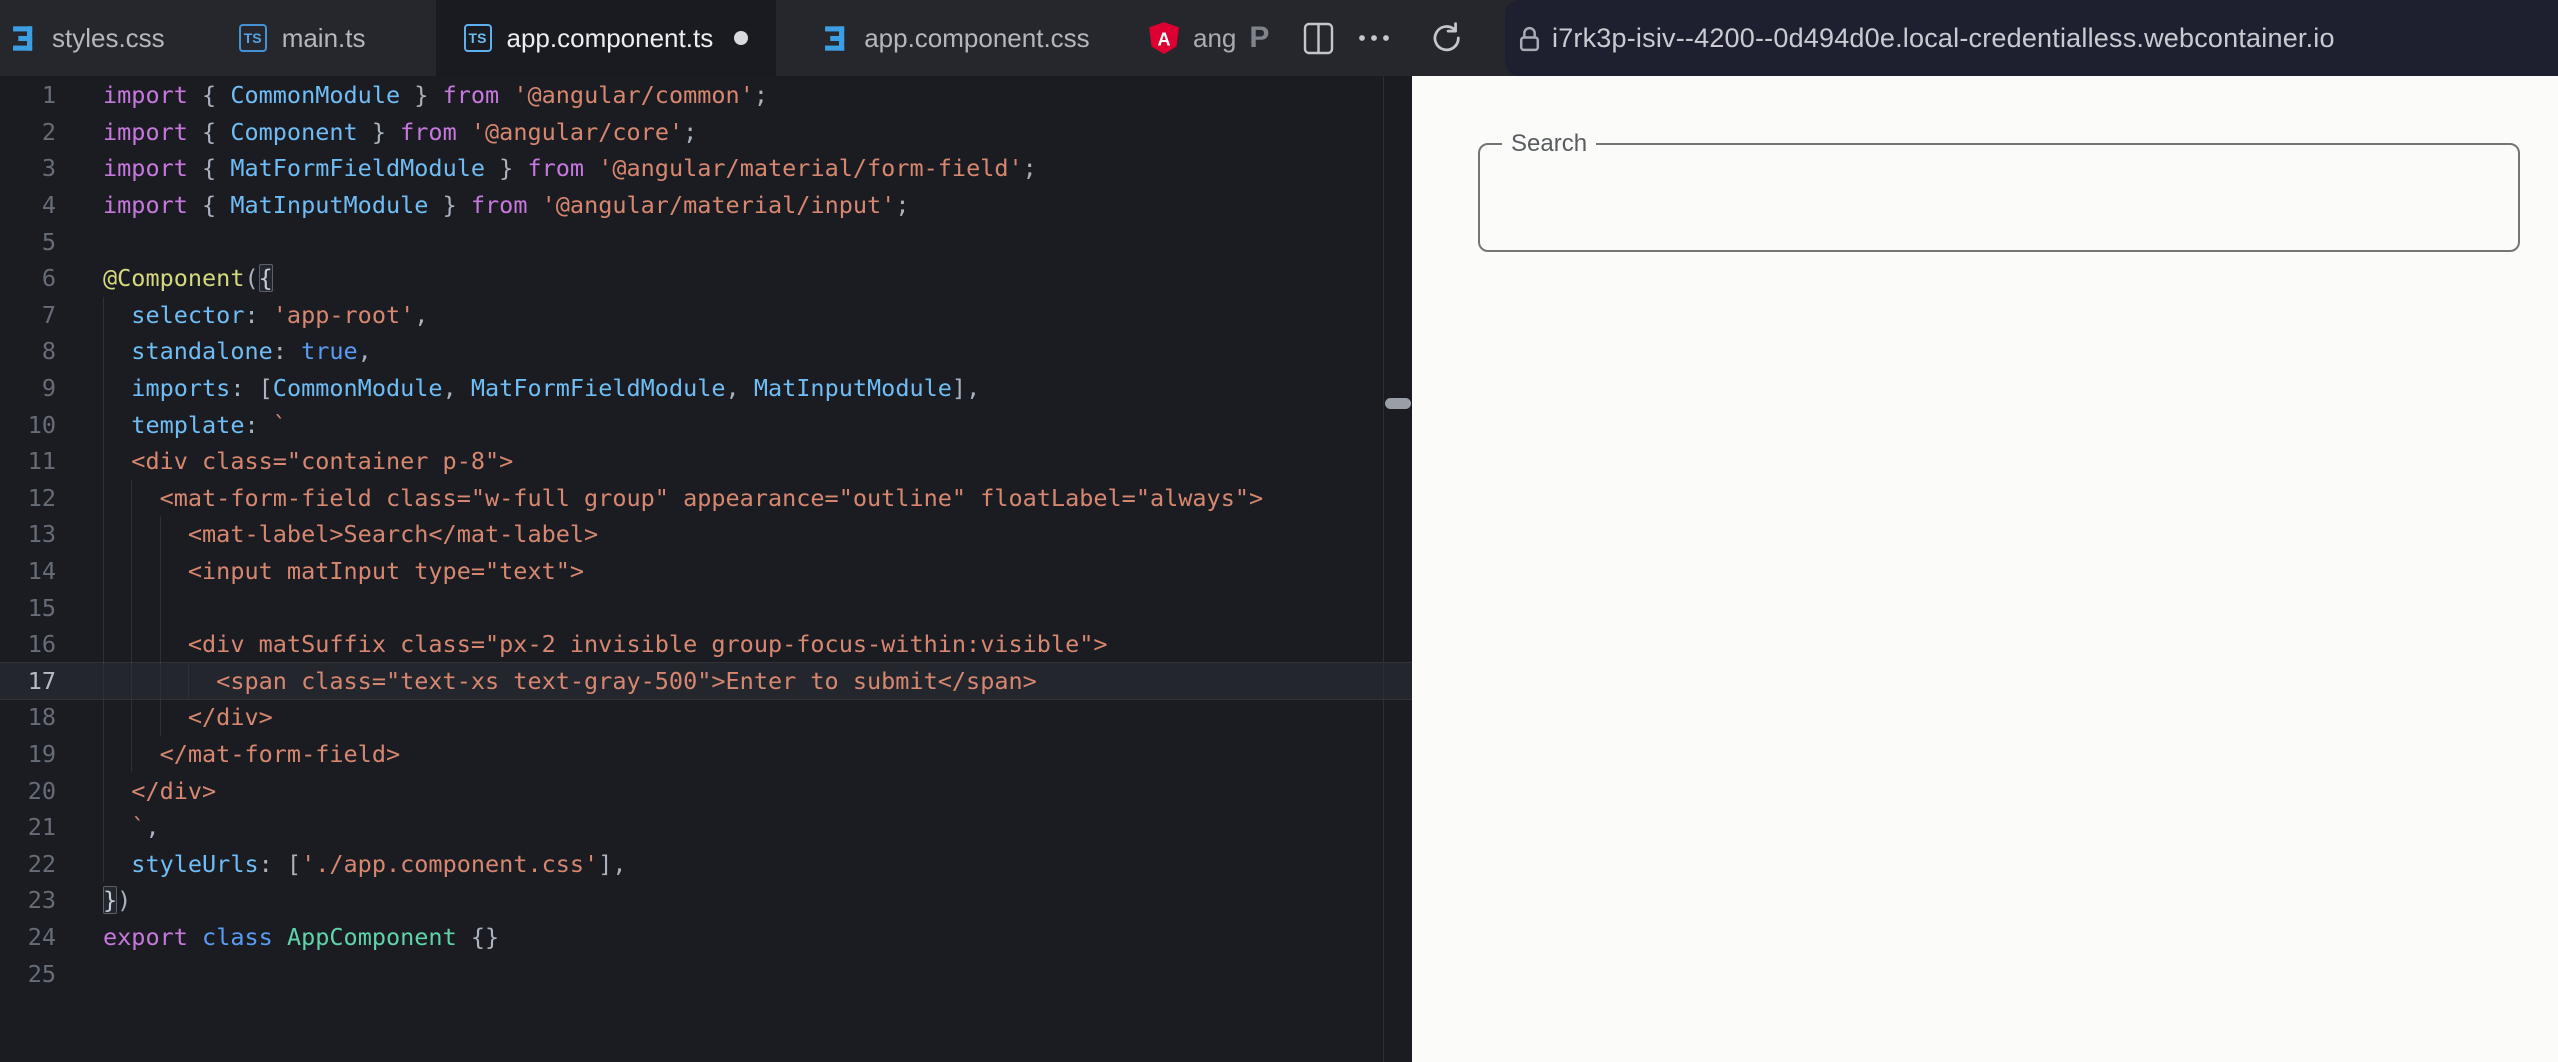 Image resolution: width=2558 pixels, height=1062 pixels. I want to click on tab-label: main.ts, so click(323, 37).